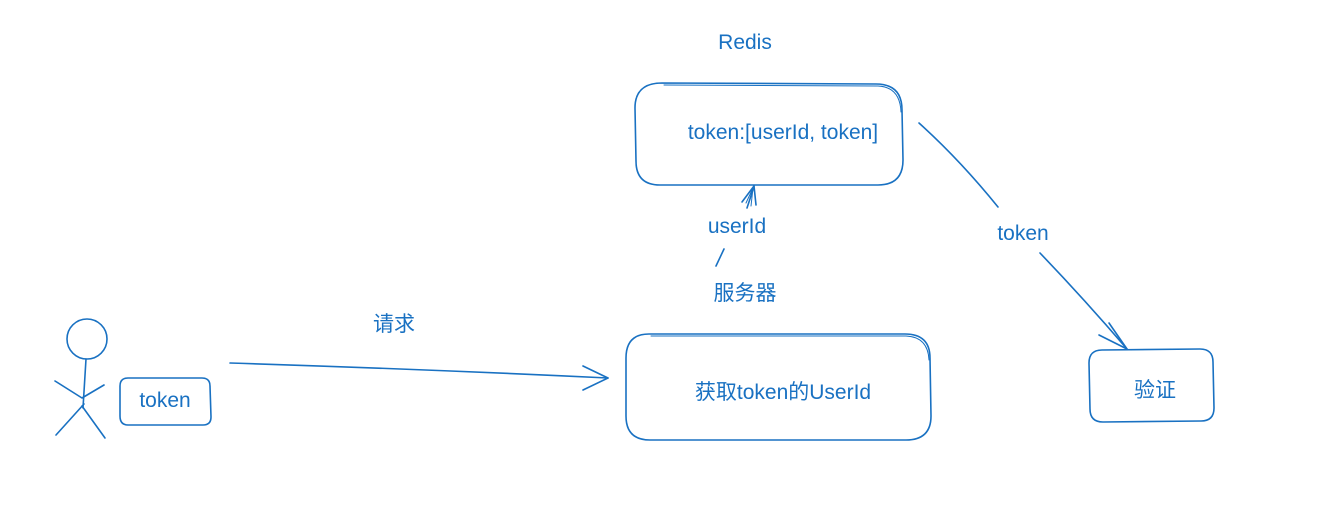 Image resolution: width=1318 pixels, height=505 pixels. What do you see at coordinates (783, 132) in the screenshot?
I see `redis-content: token:[userId, token]` at bounding box center [783, 132].